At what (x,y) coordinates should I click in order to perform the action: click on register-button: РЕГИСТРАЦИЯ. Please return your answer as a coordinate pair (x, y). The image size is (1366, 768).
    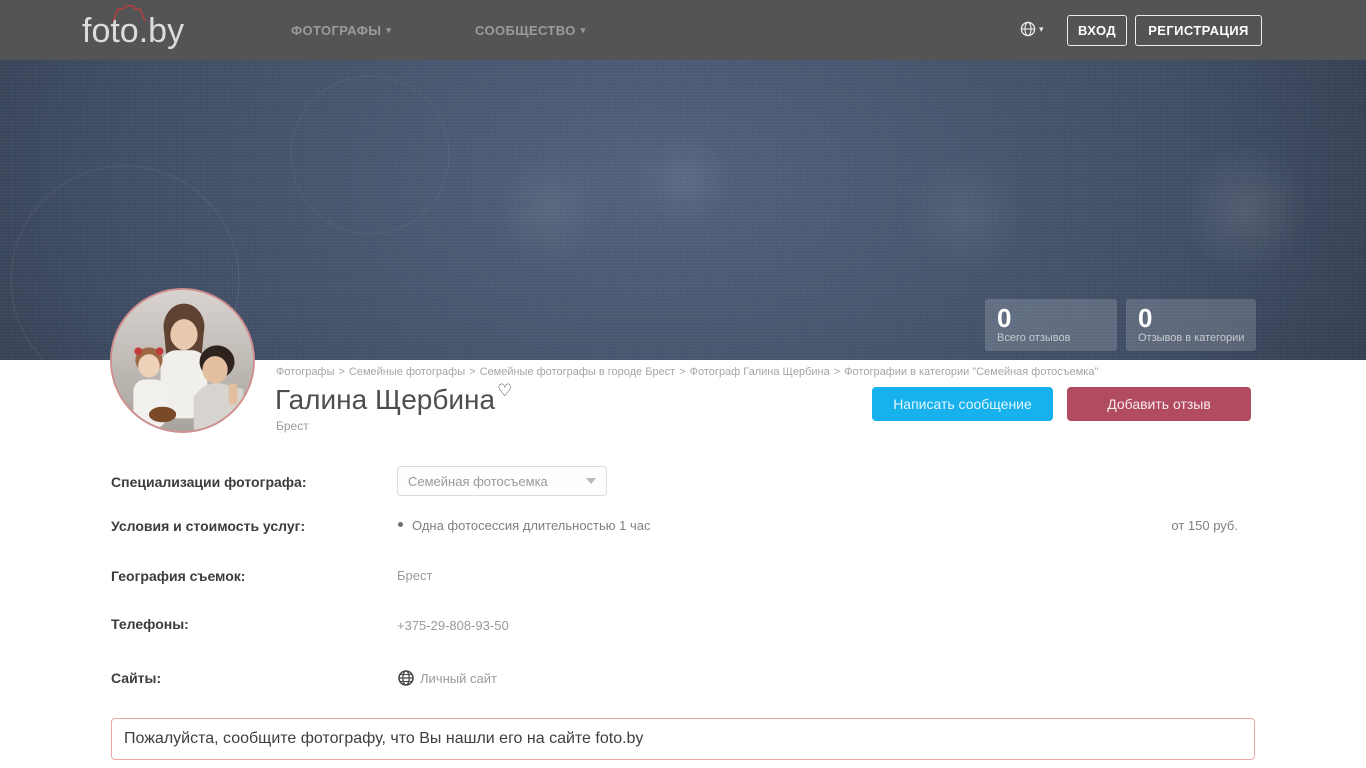
    Looking at the image, I should click on (1198, 30).